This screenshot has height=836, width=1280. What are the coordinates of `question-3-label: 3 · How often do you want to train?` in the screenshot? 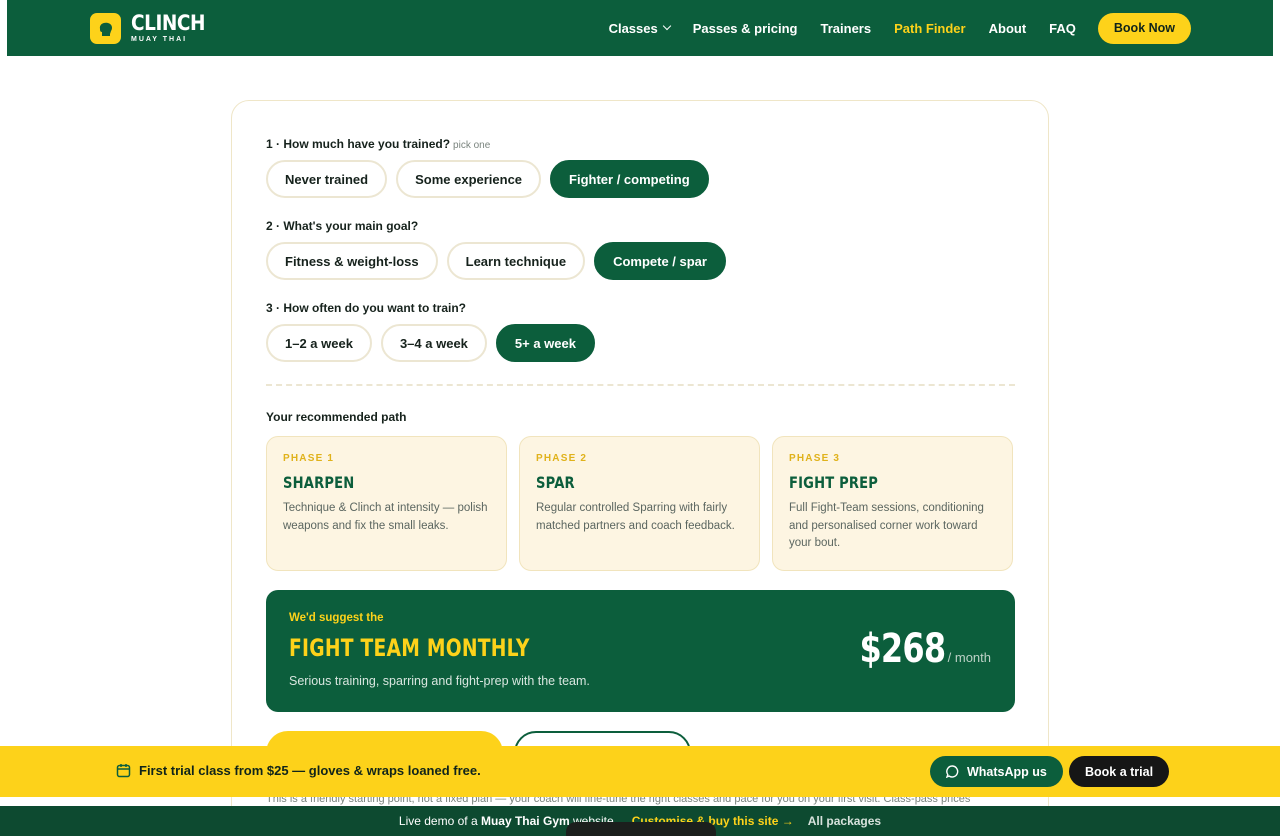 It's located at (366, 308).